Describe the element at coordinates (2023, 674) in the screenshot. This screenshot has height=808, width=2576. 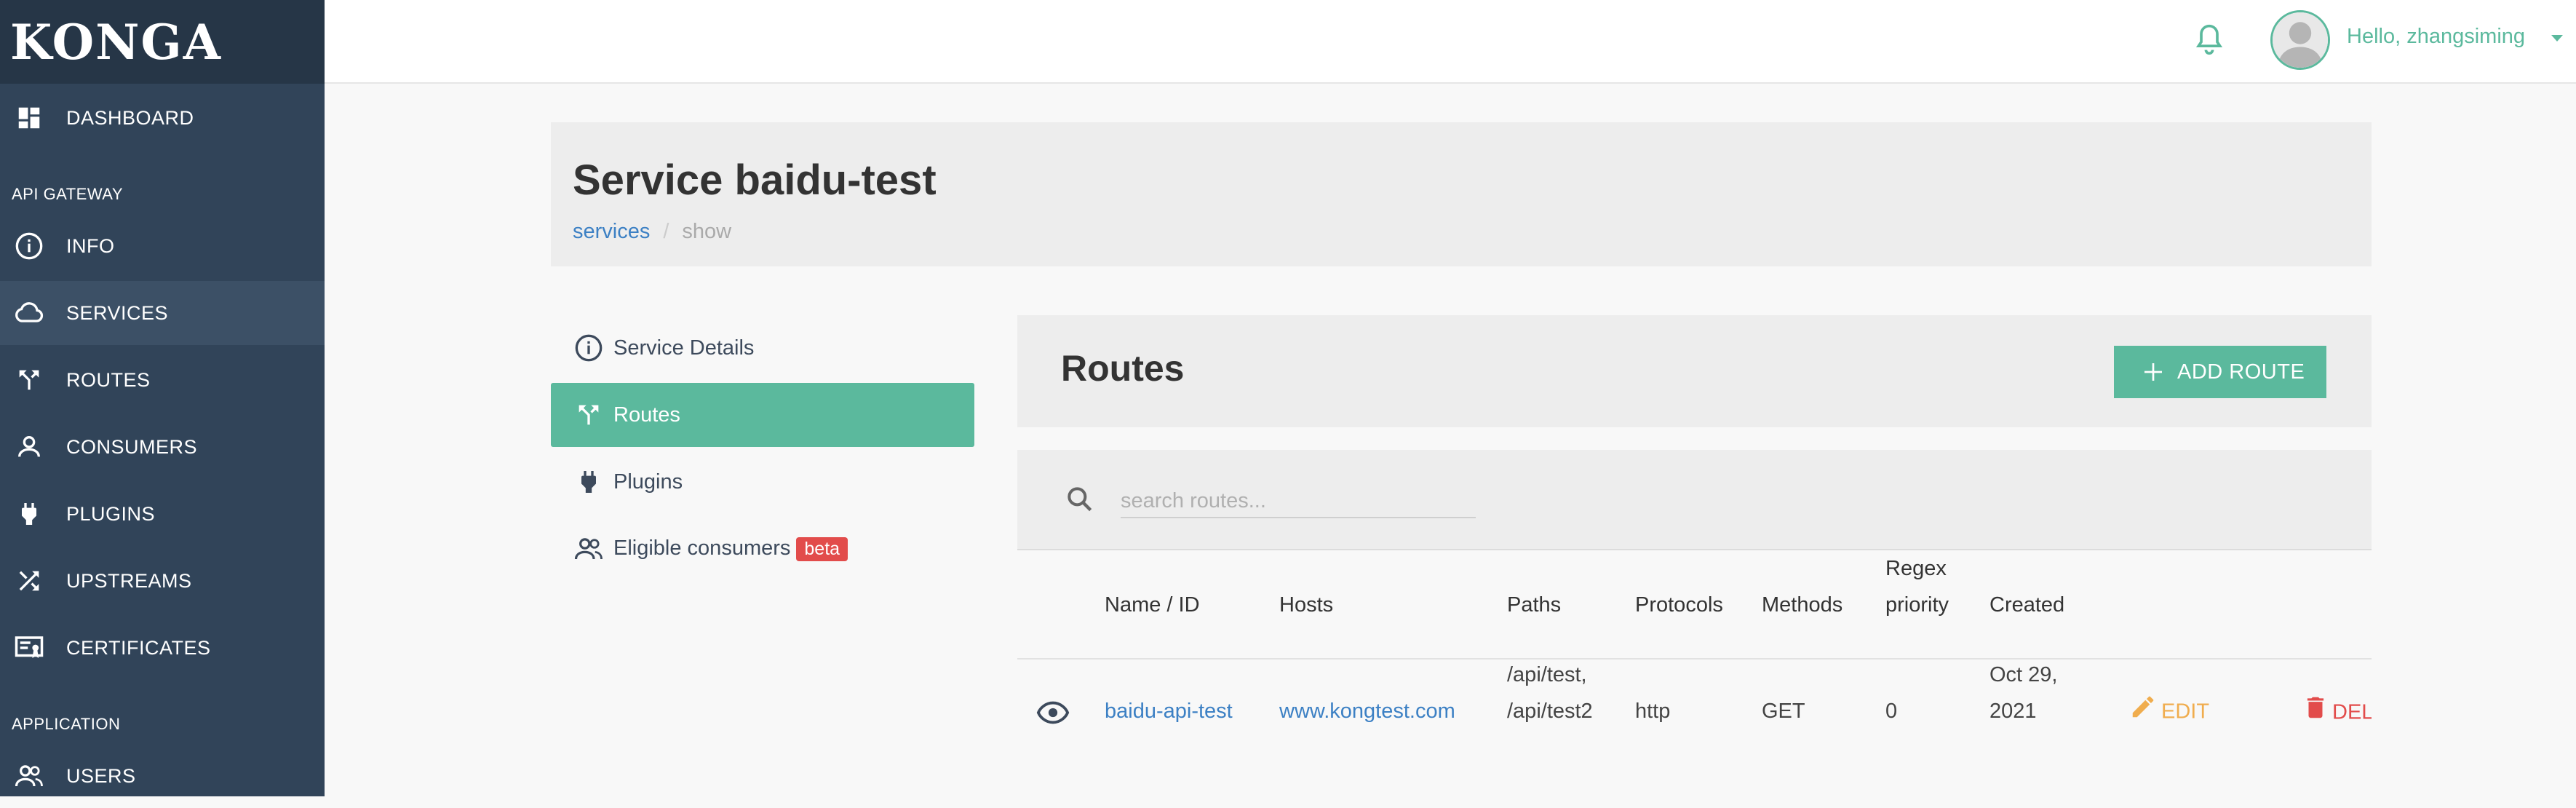
I see `route-created: Oct 29,` at that location.